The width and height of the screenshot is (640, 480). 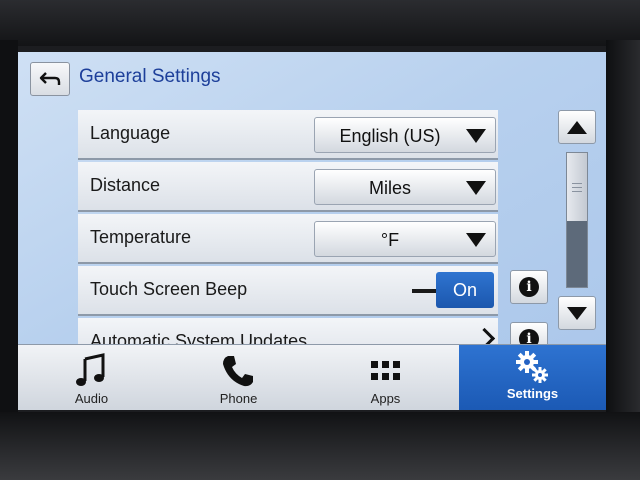 I want to click on nav-settings: Settings, so click(x=532, y=377).